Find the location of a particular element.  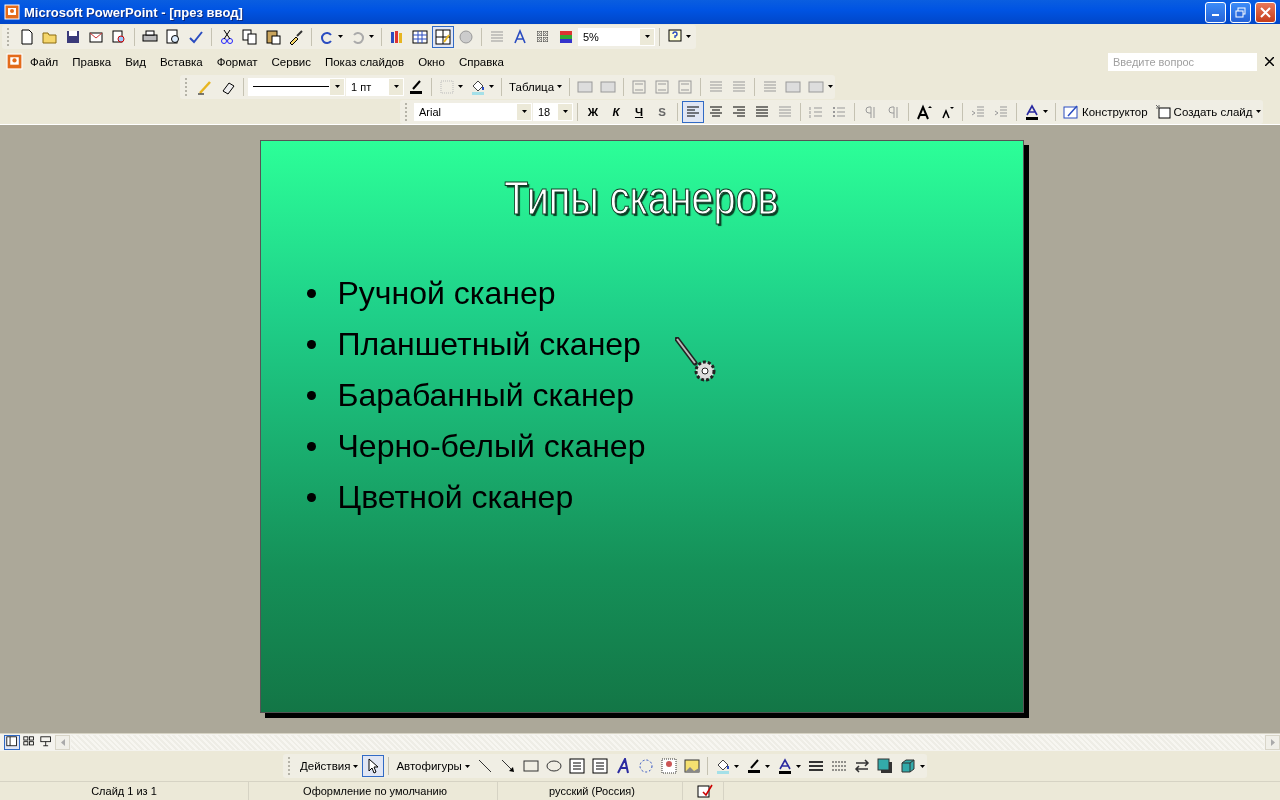

align-left-button is located at coordinates (693, 111).